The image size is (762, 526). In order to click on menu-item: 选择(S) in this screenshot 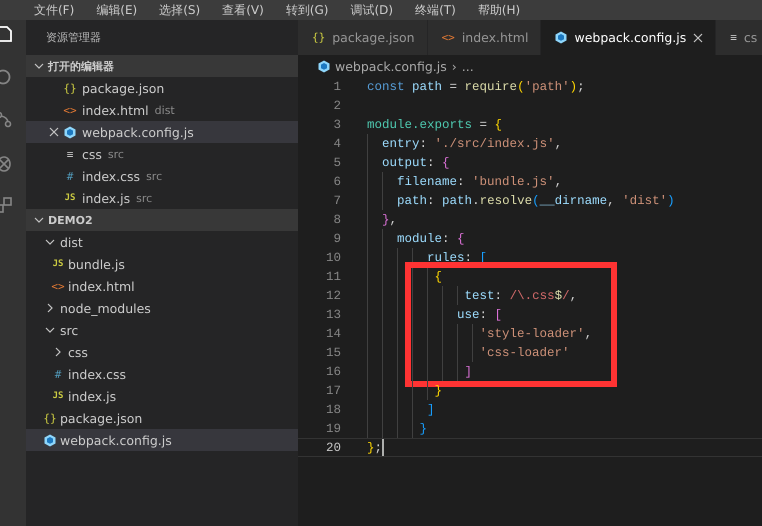, I will do `click(179, 10)`.